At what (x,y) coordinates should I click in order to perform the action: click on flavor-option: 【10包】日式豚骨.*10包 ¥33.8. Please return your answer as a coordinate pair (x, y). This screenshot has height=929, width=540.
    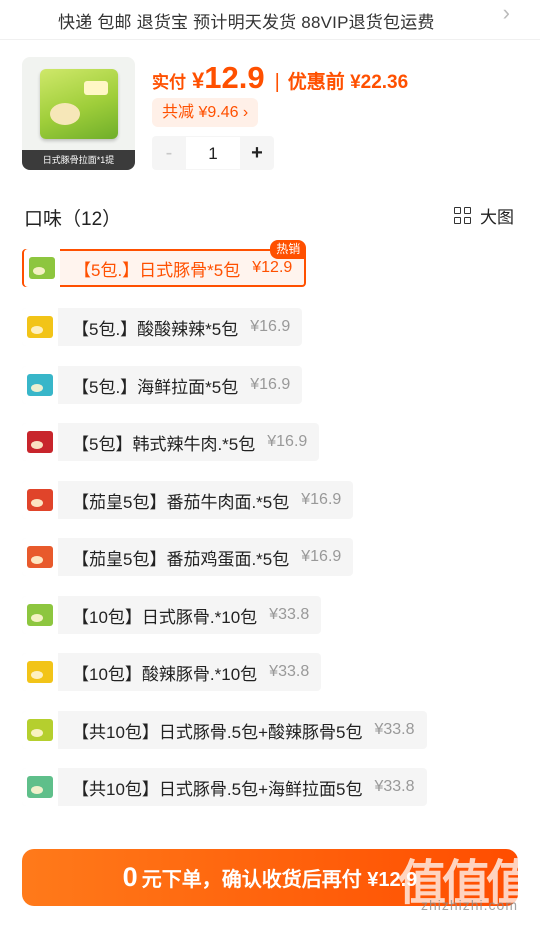
    Looking at the image, I should click on (172, 615).